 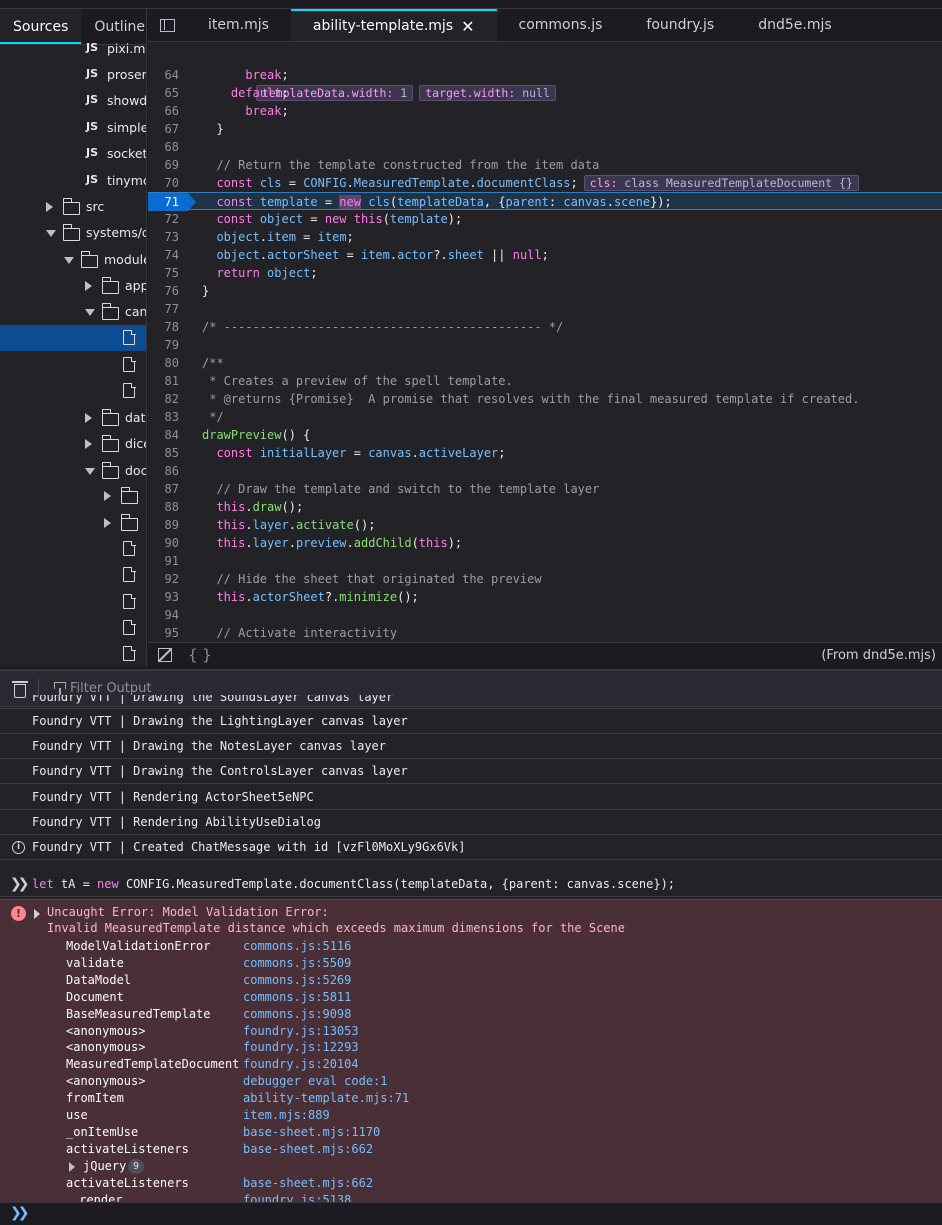 I want to click on tree-file: JS socket., so click(x=73, y=154).